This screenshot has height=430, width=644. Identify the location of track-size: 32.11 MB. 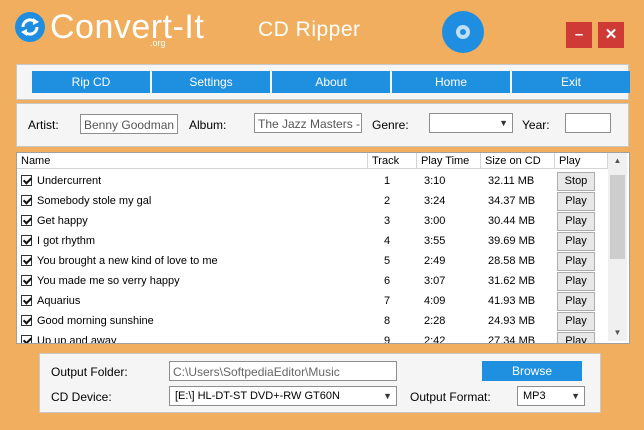
(511, 181).